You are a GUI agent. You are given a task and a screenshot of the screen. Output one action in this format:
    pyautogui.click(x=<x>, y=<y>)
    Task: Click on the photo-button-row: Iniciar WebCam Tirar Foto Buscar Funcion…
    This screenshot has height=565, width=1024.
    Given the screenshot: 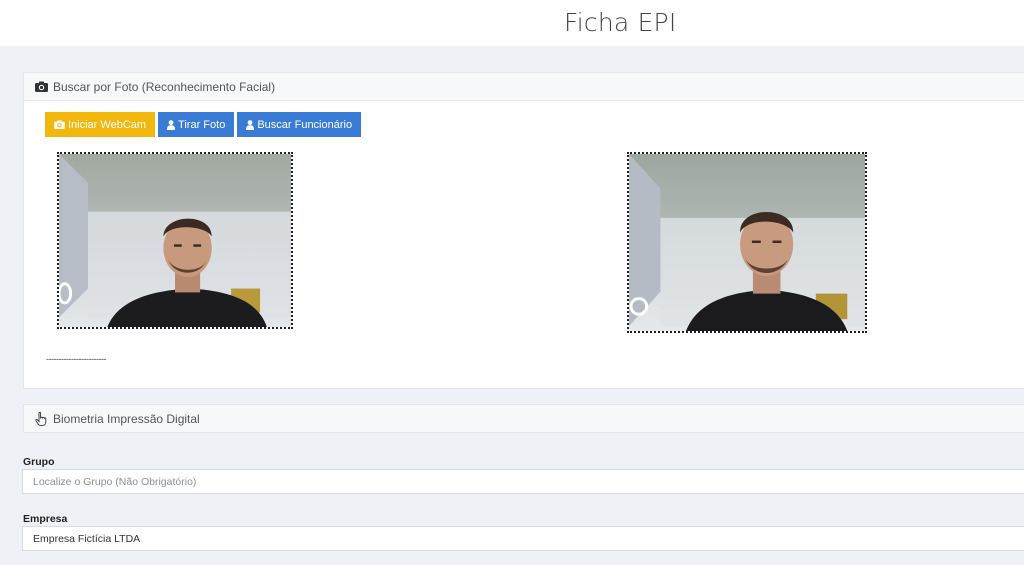 What is the action you would take?
    pyautogui.click(x=203, y=124)
    